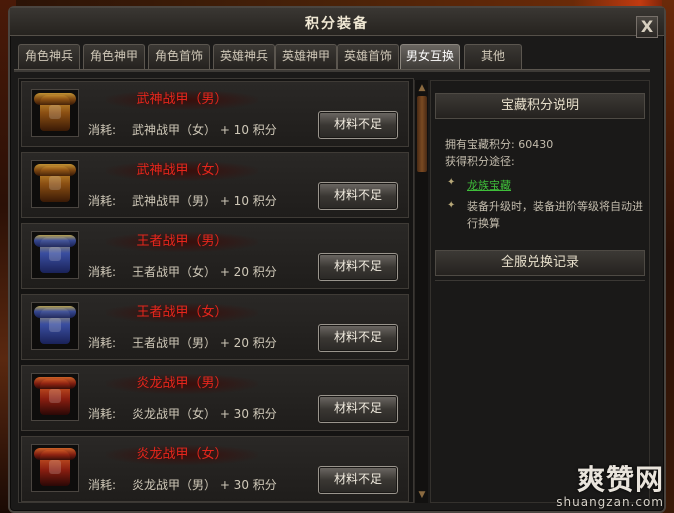  What do you see at coordinates (204, 485) in the screenshot?
I see `cost-text: 炎龙战甲（男） + 30 积分` at bounding box center [204, 485].